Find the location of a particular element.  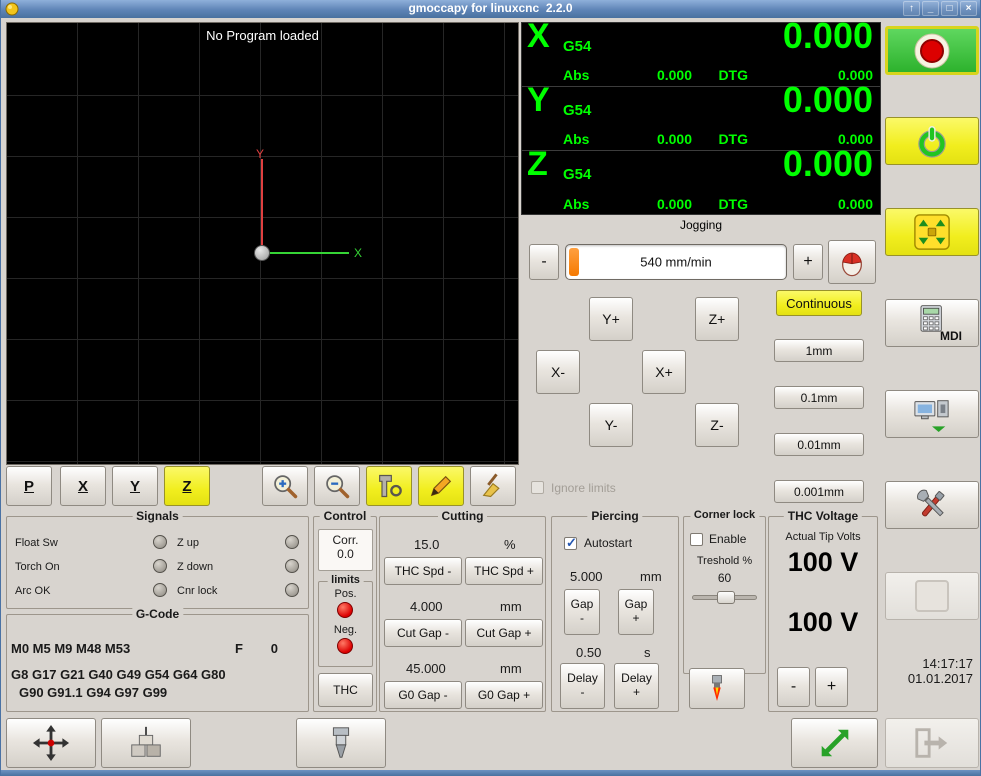

expand-arrows-icon is located at coordinates (834, 743).